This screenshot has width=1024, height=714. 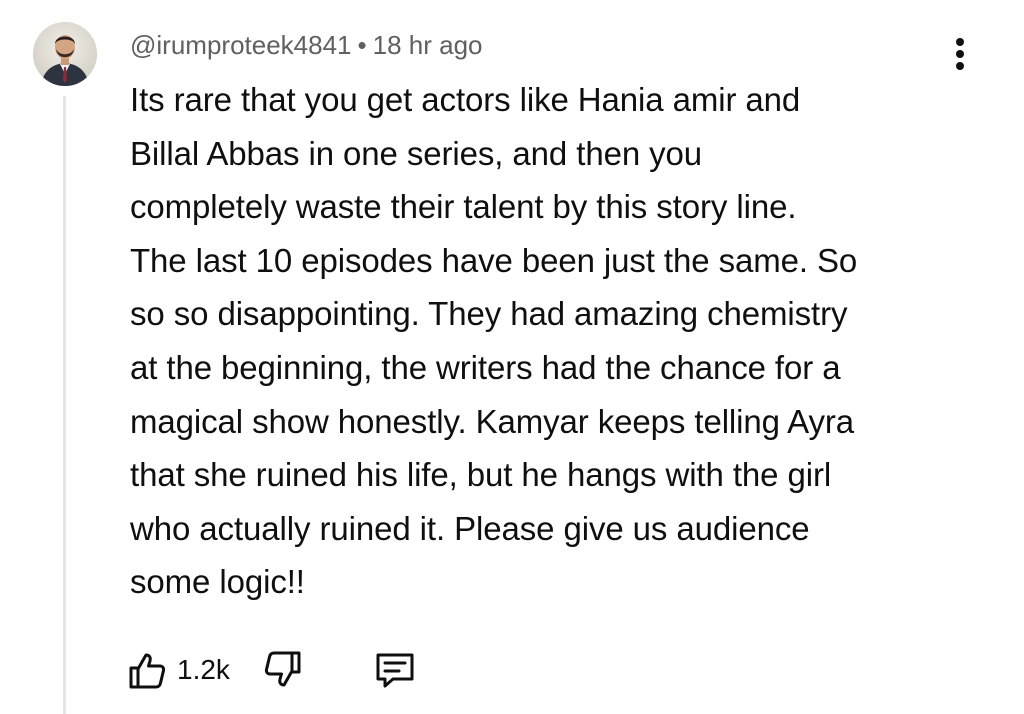 I want to click on reply-button, so click(x=395, y=670).